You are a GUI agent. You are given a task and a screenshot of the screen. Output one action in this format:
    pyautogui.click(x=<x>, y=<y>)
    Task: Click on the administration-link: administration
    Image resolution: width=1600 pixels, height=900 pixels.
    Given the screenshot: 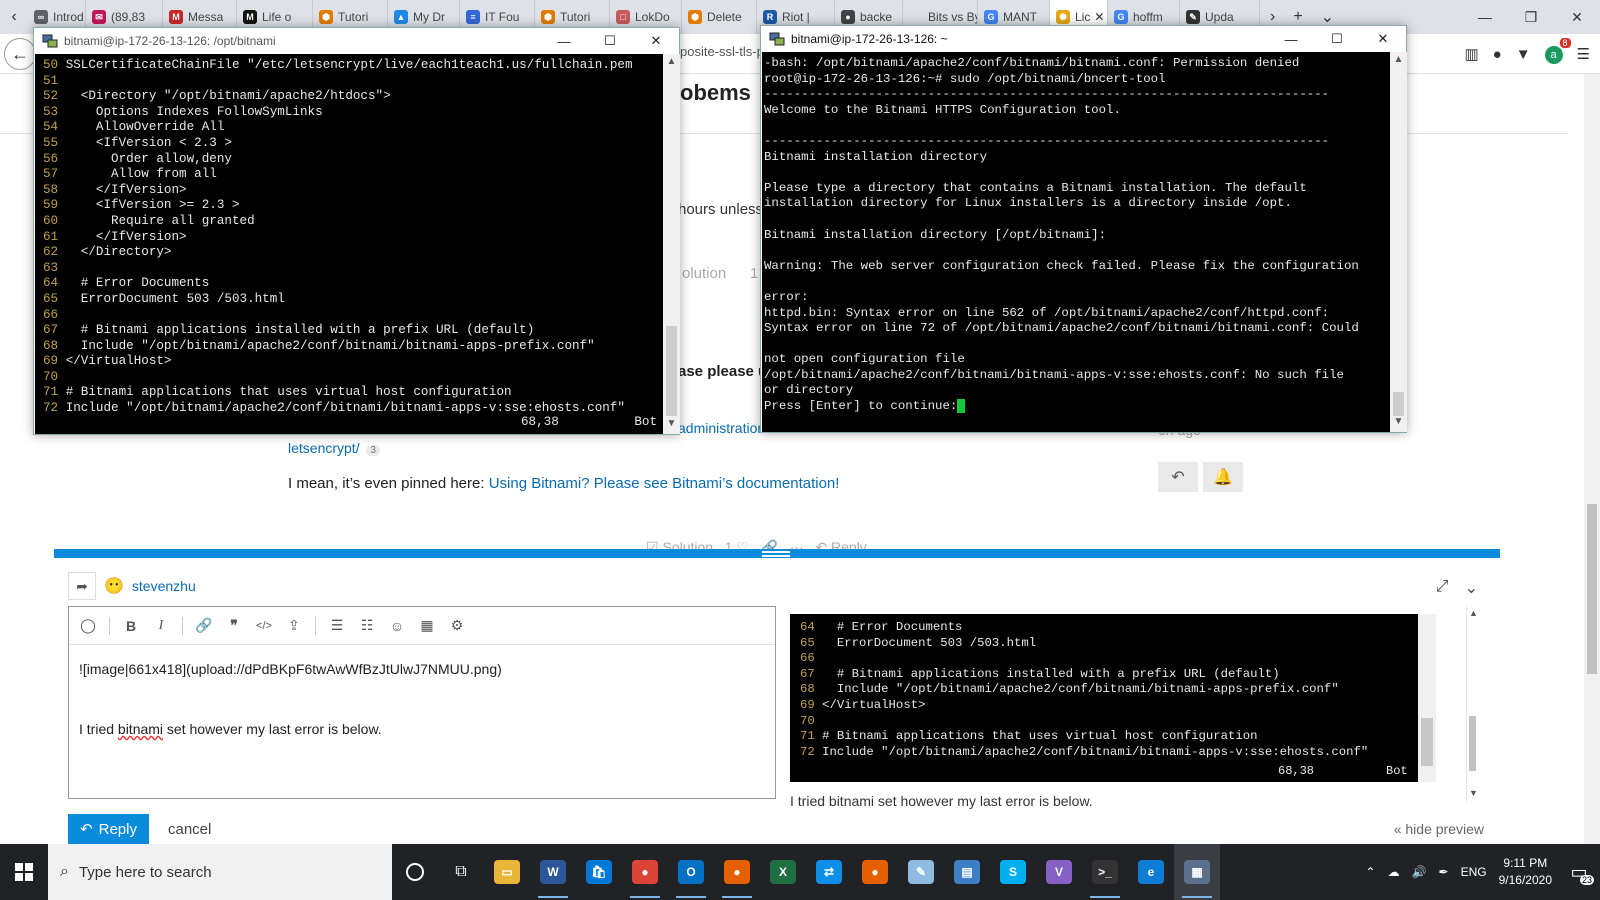 What is the action you would take?
    pyautogui.click(x=721, y=428)
    